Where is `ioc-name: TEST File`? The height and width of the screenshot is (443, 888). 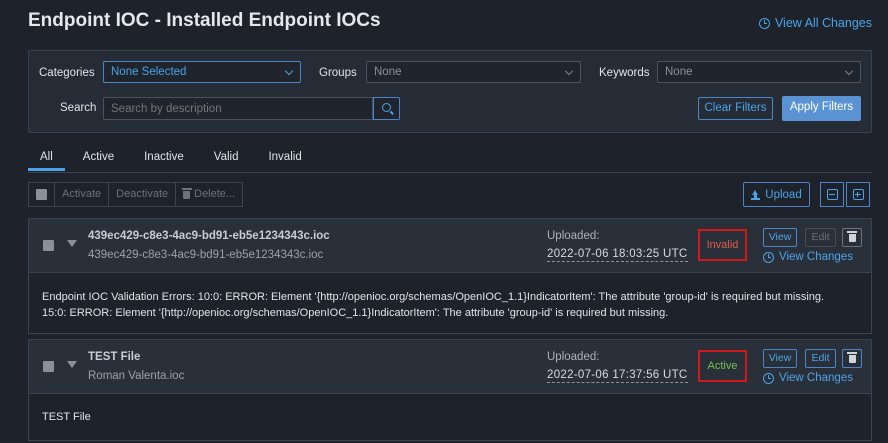
ioc-name: TEST File is located at coordinates (114, 357).